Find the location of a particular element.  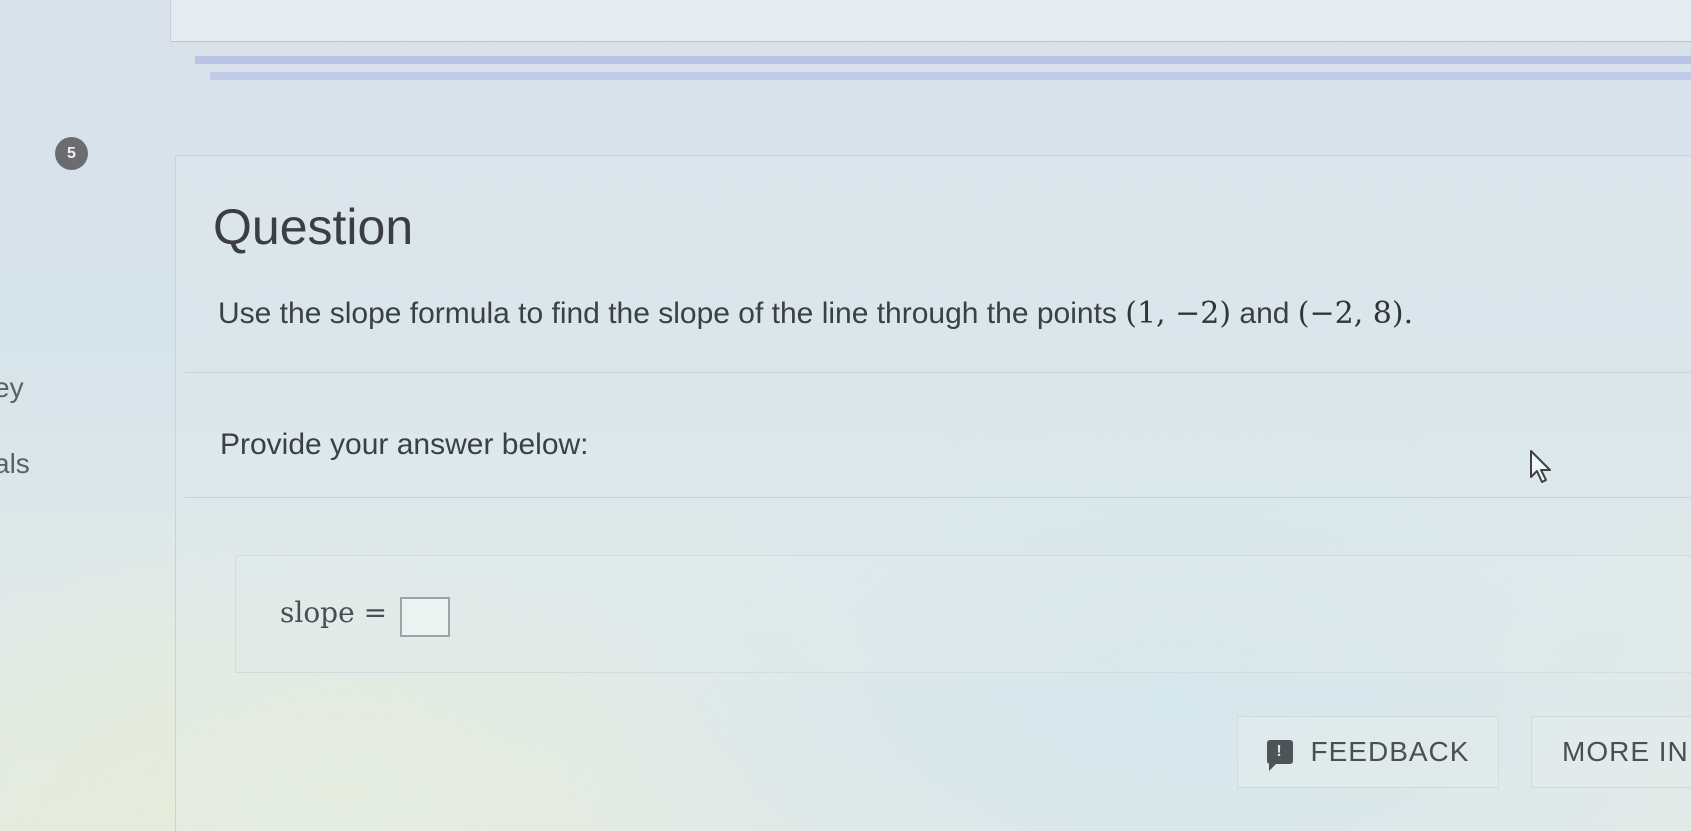

answer-prompt: Provide your answer below: is located at coordinates (404, 444).